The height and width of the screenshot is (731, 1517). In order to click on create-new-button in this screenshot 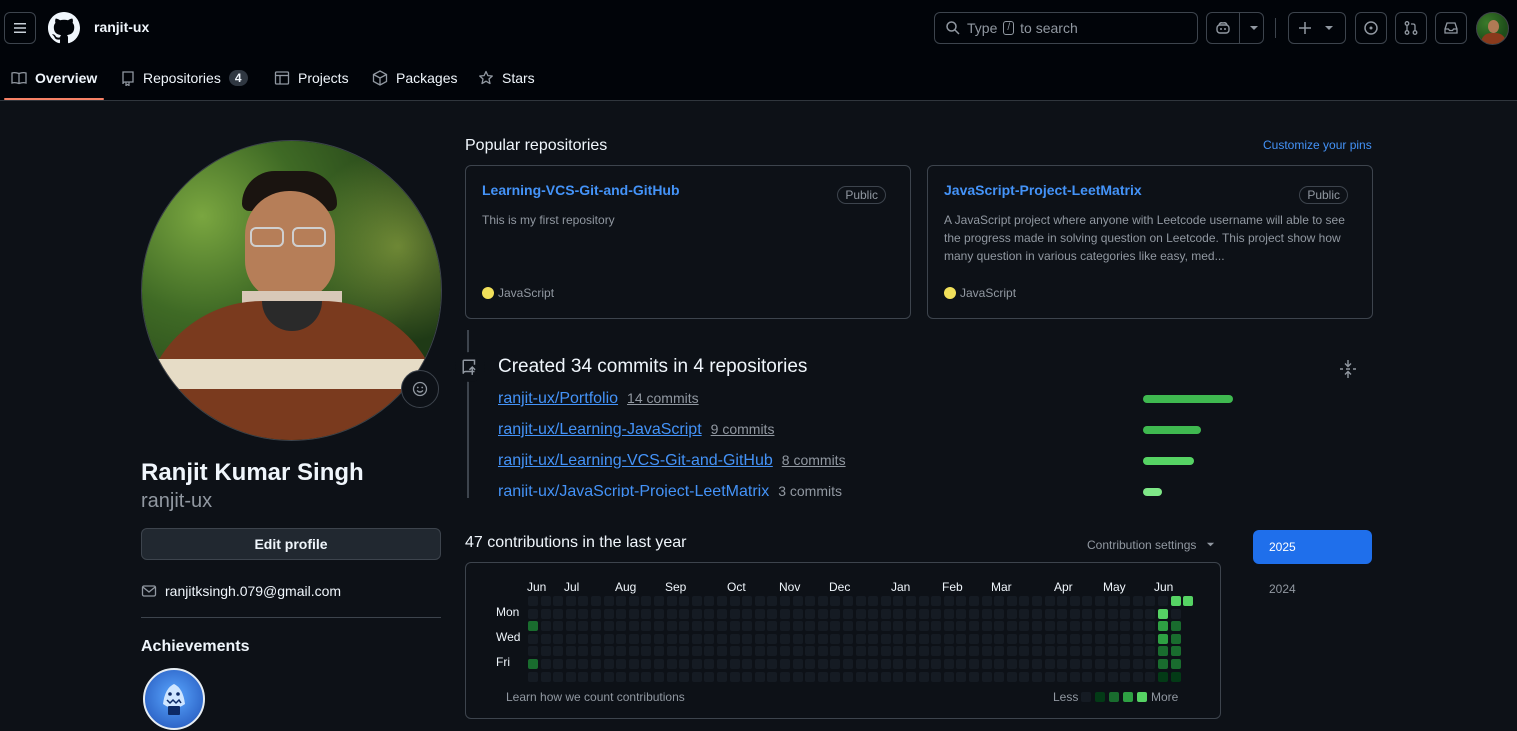, I will do `click(1317, 28)`.